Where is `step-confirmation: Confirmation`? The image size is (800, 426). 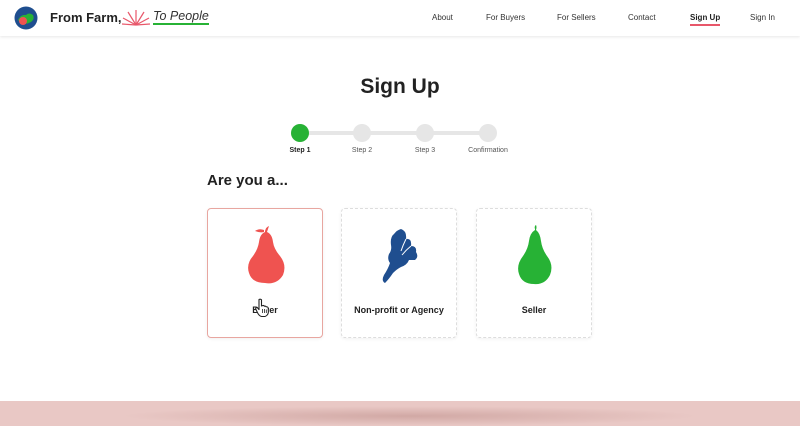 step-confirmation: Confirmation is located at coordinates (488, 138).